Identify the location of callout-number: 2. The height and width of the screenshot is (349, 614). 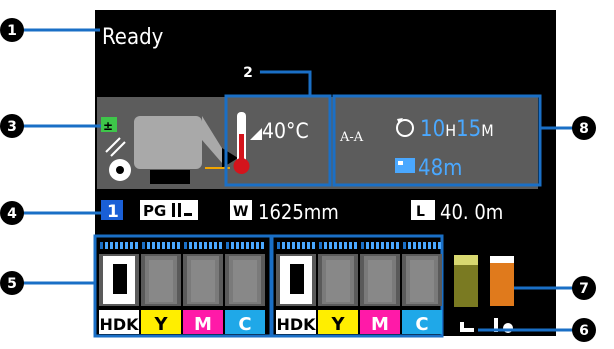
(248, 73).